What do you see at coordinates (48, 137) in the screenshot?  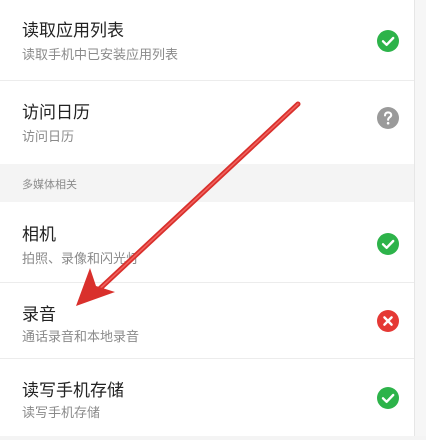 I see `permission-desc: 访问日历` at bounding box center [48, 137].